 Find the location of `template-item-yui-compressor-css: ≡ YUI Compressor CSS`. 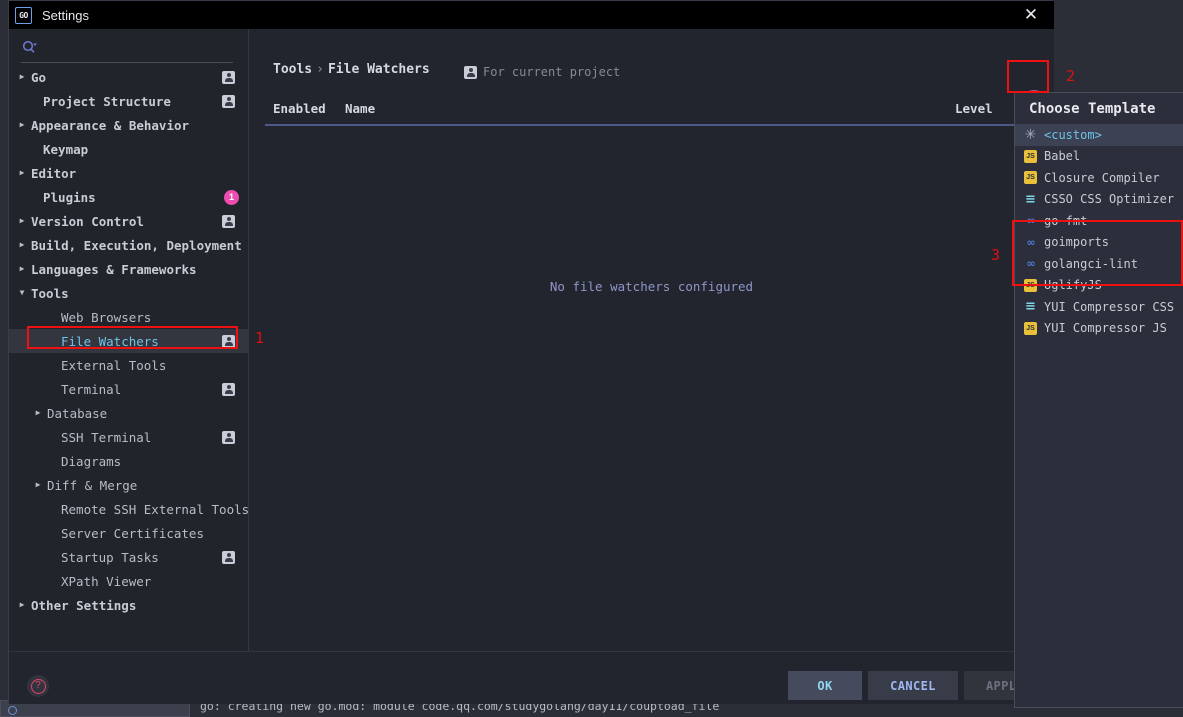

template-item-yui-compressor-css: ≡ YUI Compressor CSS is located at coordinates (1099, 307).